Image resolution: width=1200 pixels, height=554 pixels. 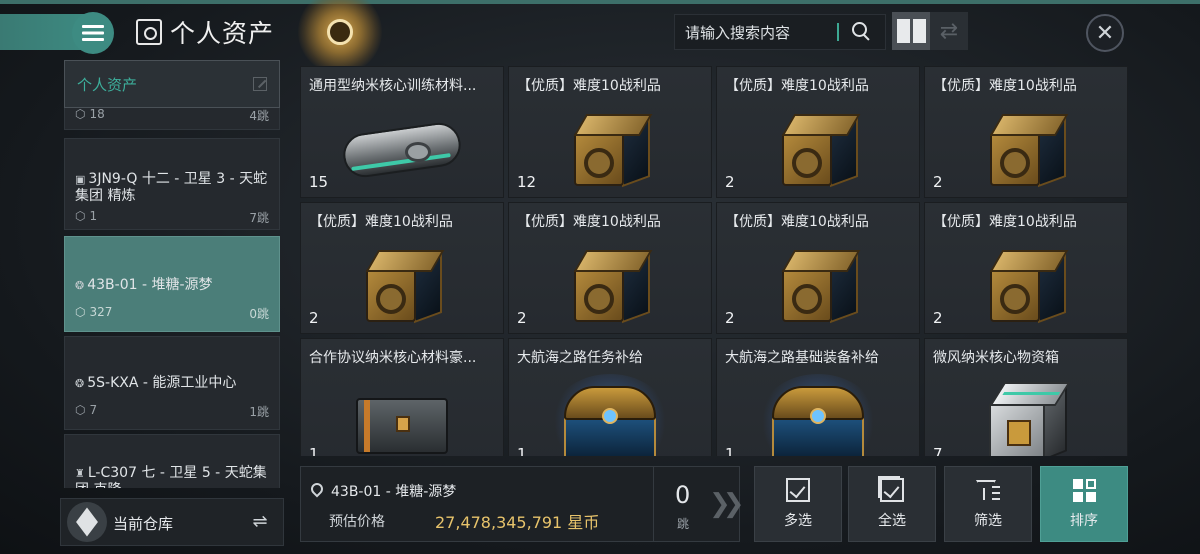 I want to click on item-count: 18, so click(x=97, y=114).